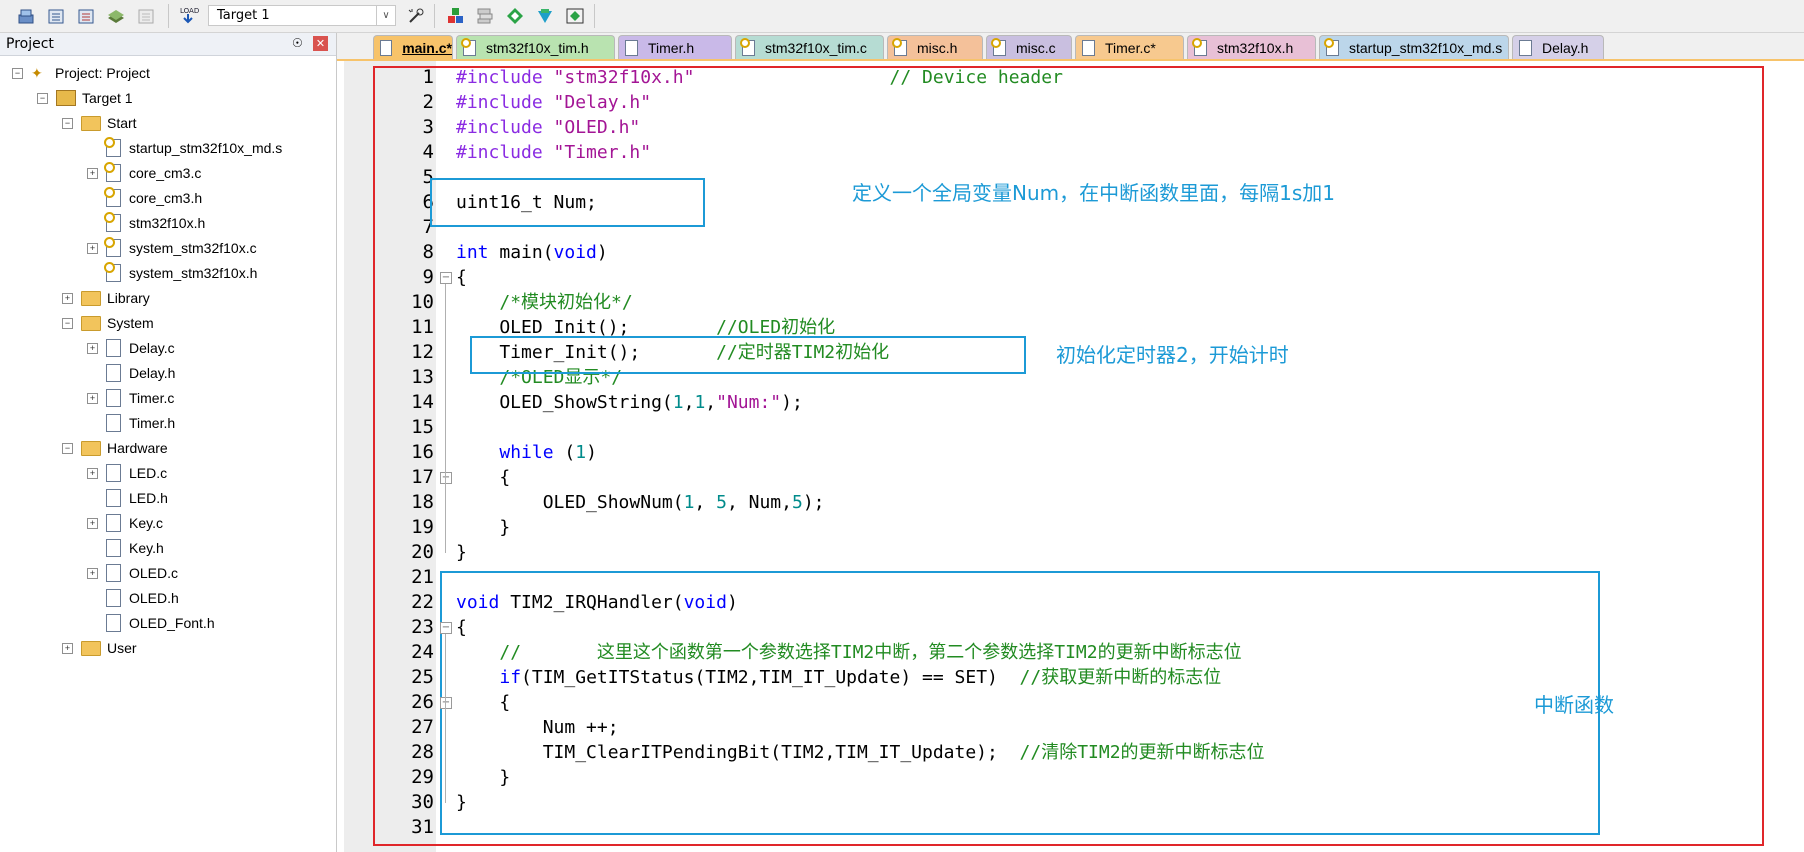  Describe the element at coordinates (154, 573) in the screenshot. I see `tree-item-label: OLED.c` at that location.